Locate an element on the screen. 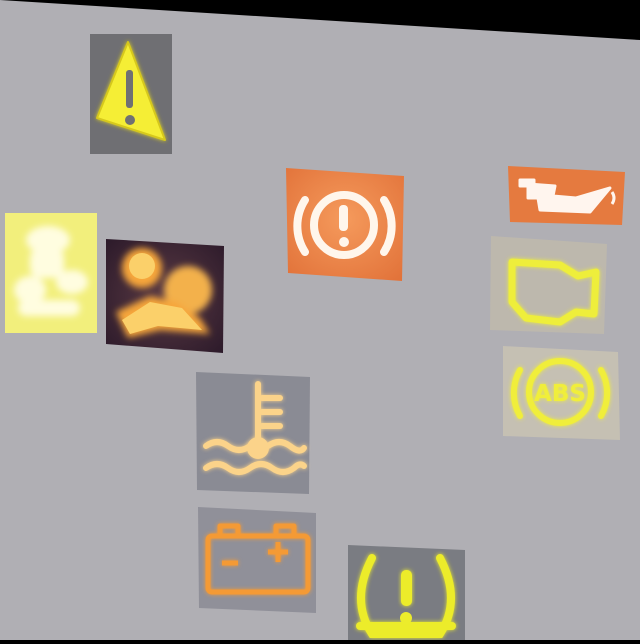 The image size is (640, 644). abs-warning-icon: ABS is located at coordinates (561, 393).